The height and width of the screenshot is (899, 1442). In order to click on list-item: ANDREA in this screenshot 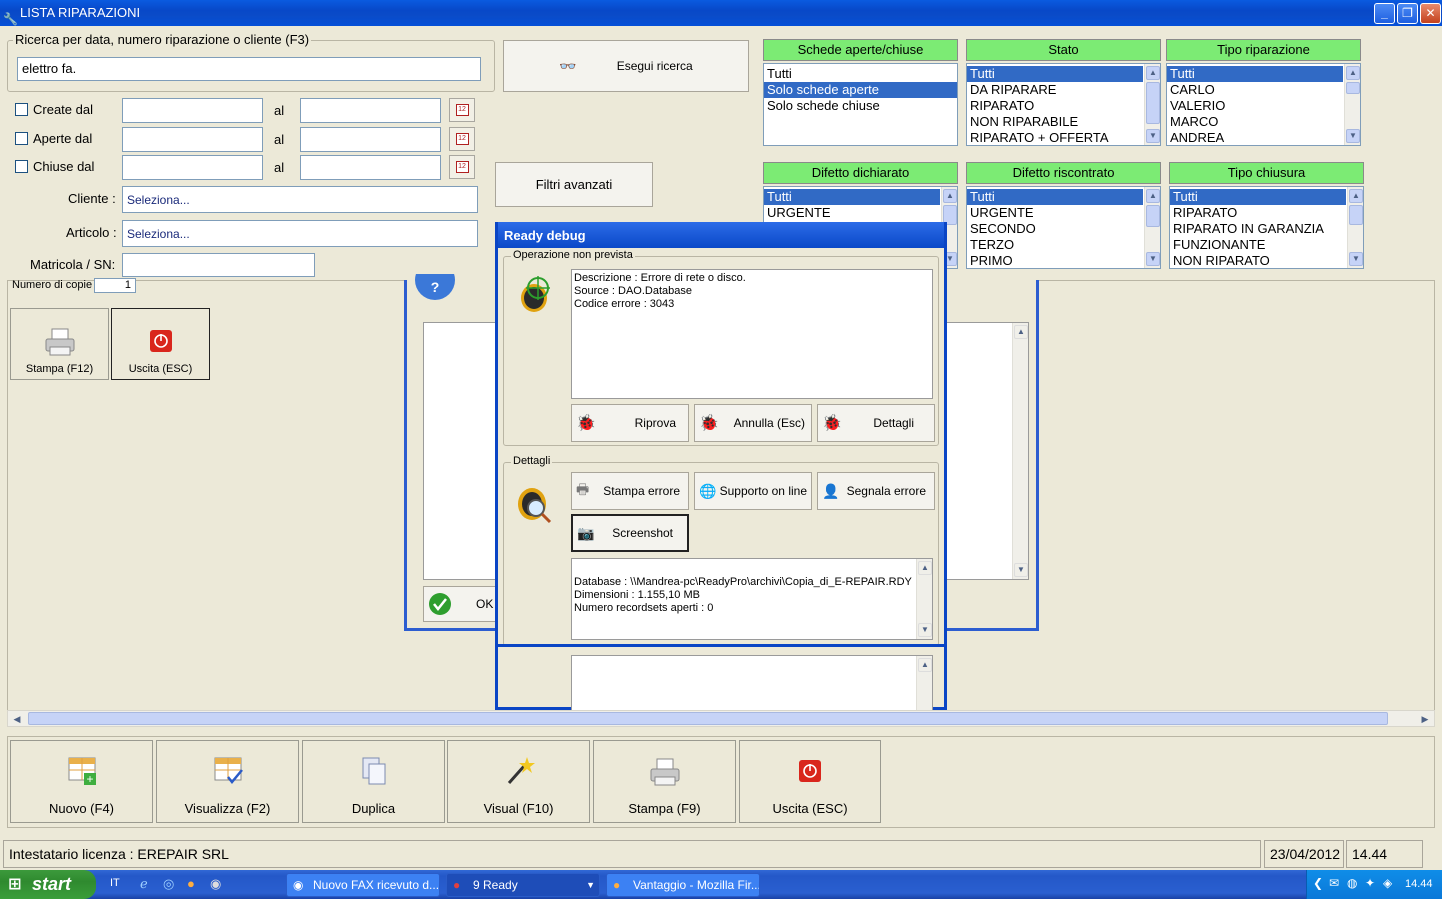, I will do `click(1263, 137)`.